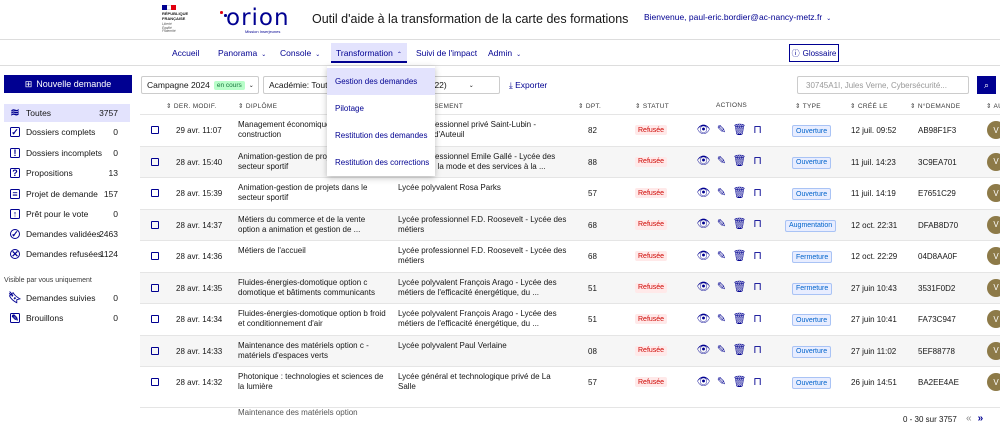 This screenshot has height=431, width=1000. Describe the element at coordinates (381, 135) in the screenshot. I see `menu-item-restitution-demandes: Restitution des demandes` at that location.